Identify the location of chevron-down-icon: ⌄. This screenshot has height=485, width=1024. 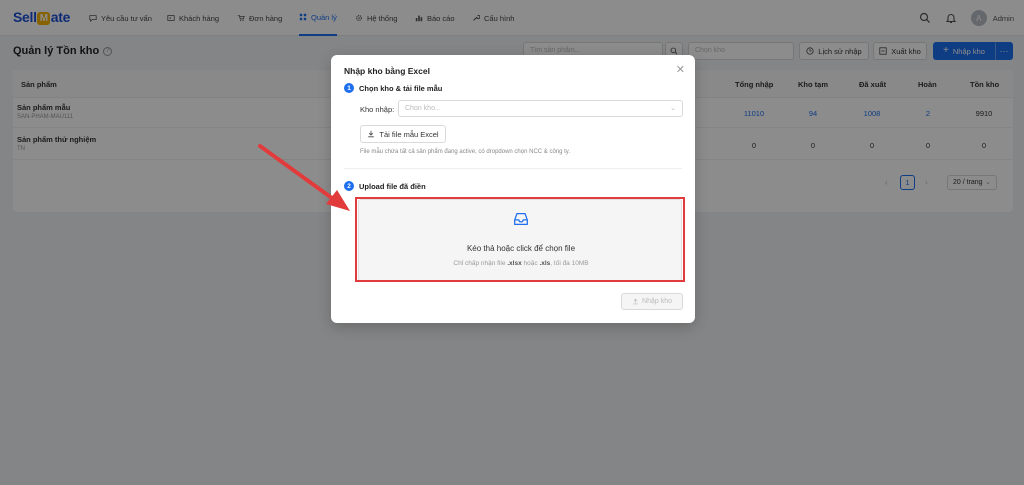
(673, 108).